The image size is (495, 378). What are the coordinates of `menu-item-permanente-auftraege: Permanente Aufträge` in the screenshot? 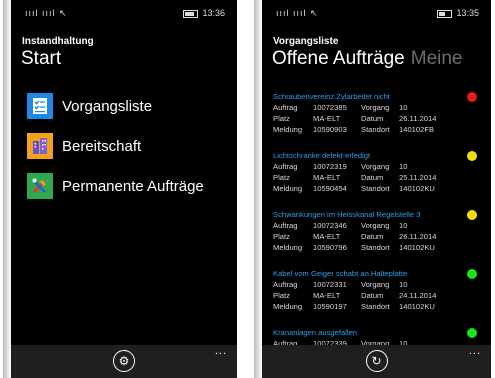 It's located at (115, 186).